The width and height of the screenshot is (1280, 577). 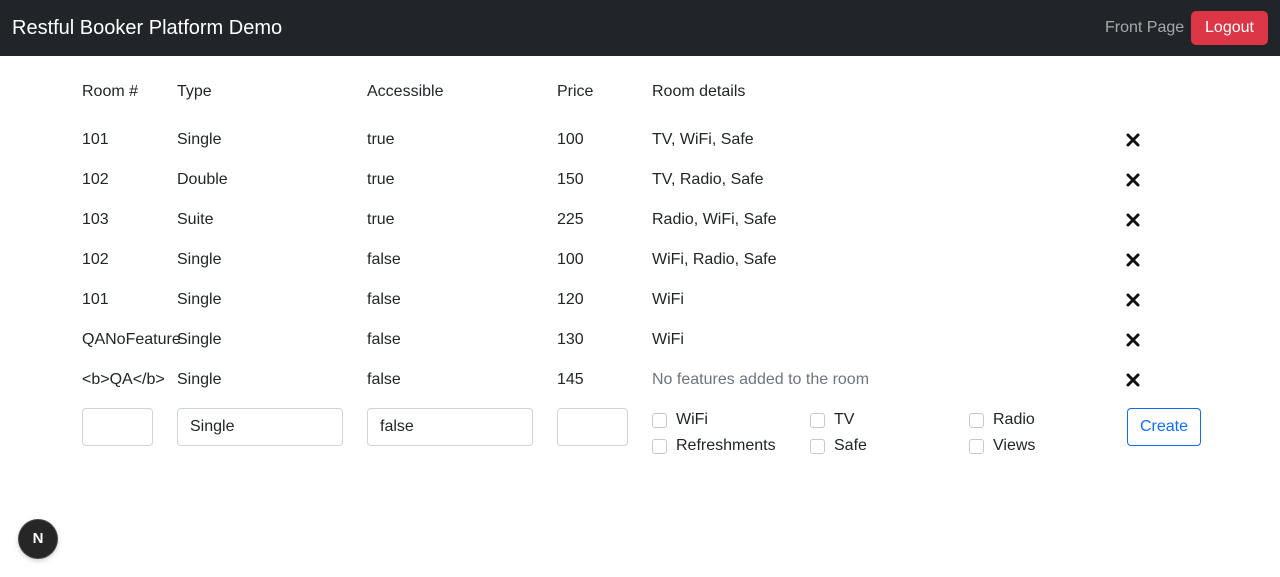 What do you see at coordinates (976, 420) in the screenshot?
I see `radio-checkbox` at bounding box center [976, 420].